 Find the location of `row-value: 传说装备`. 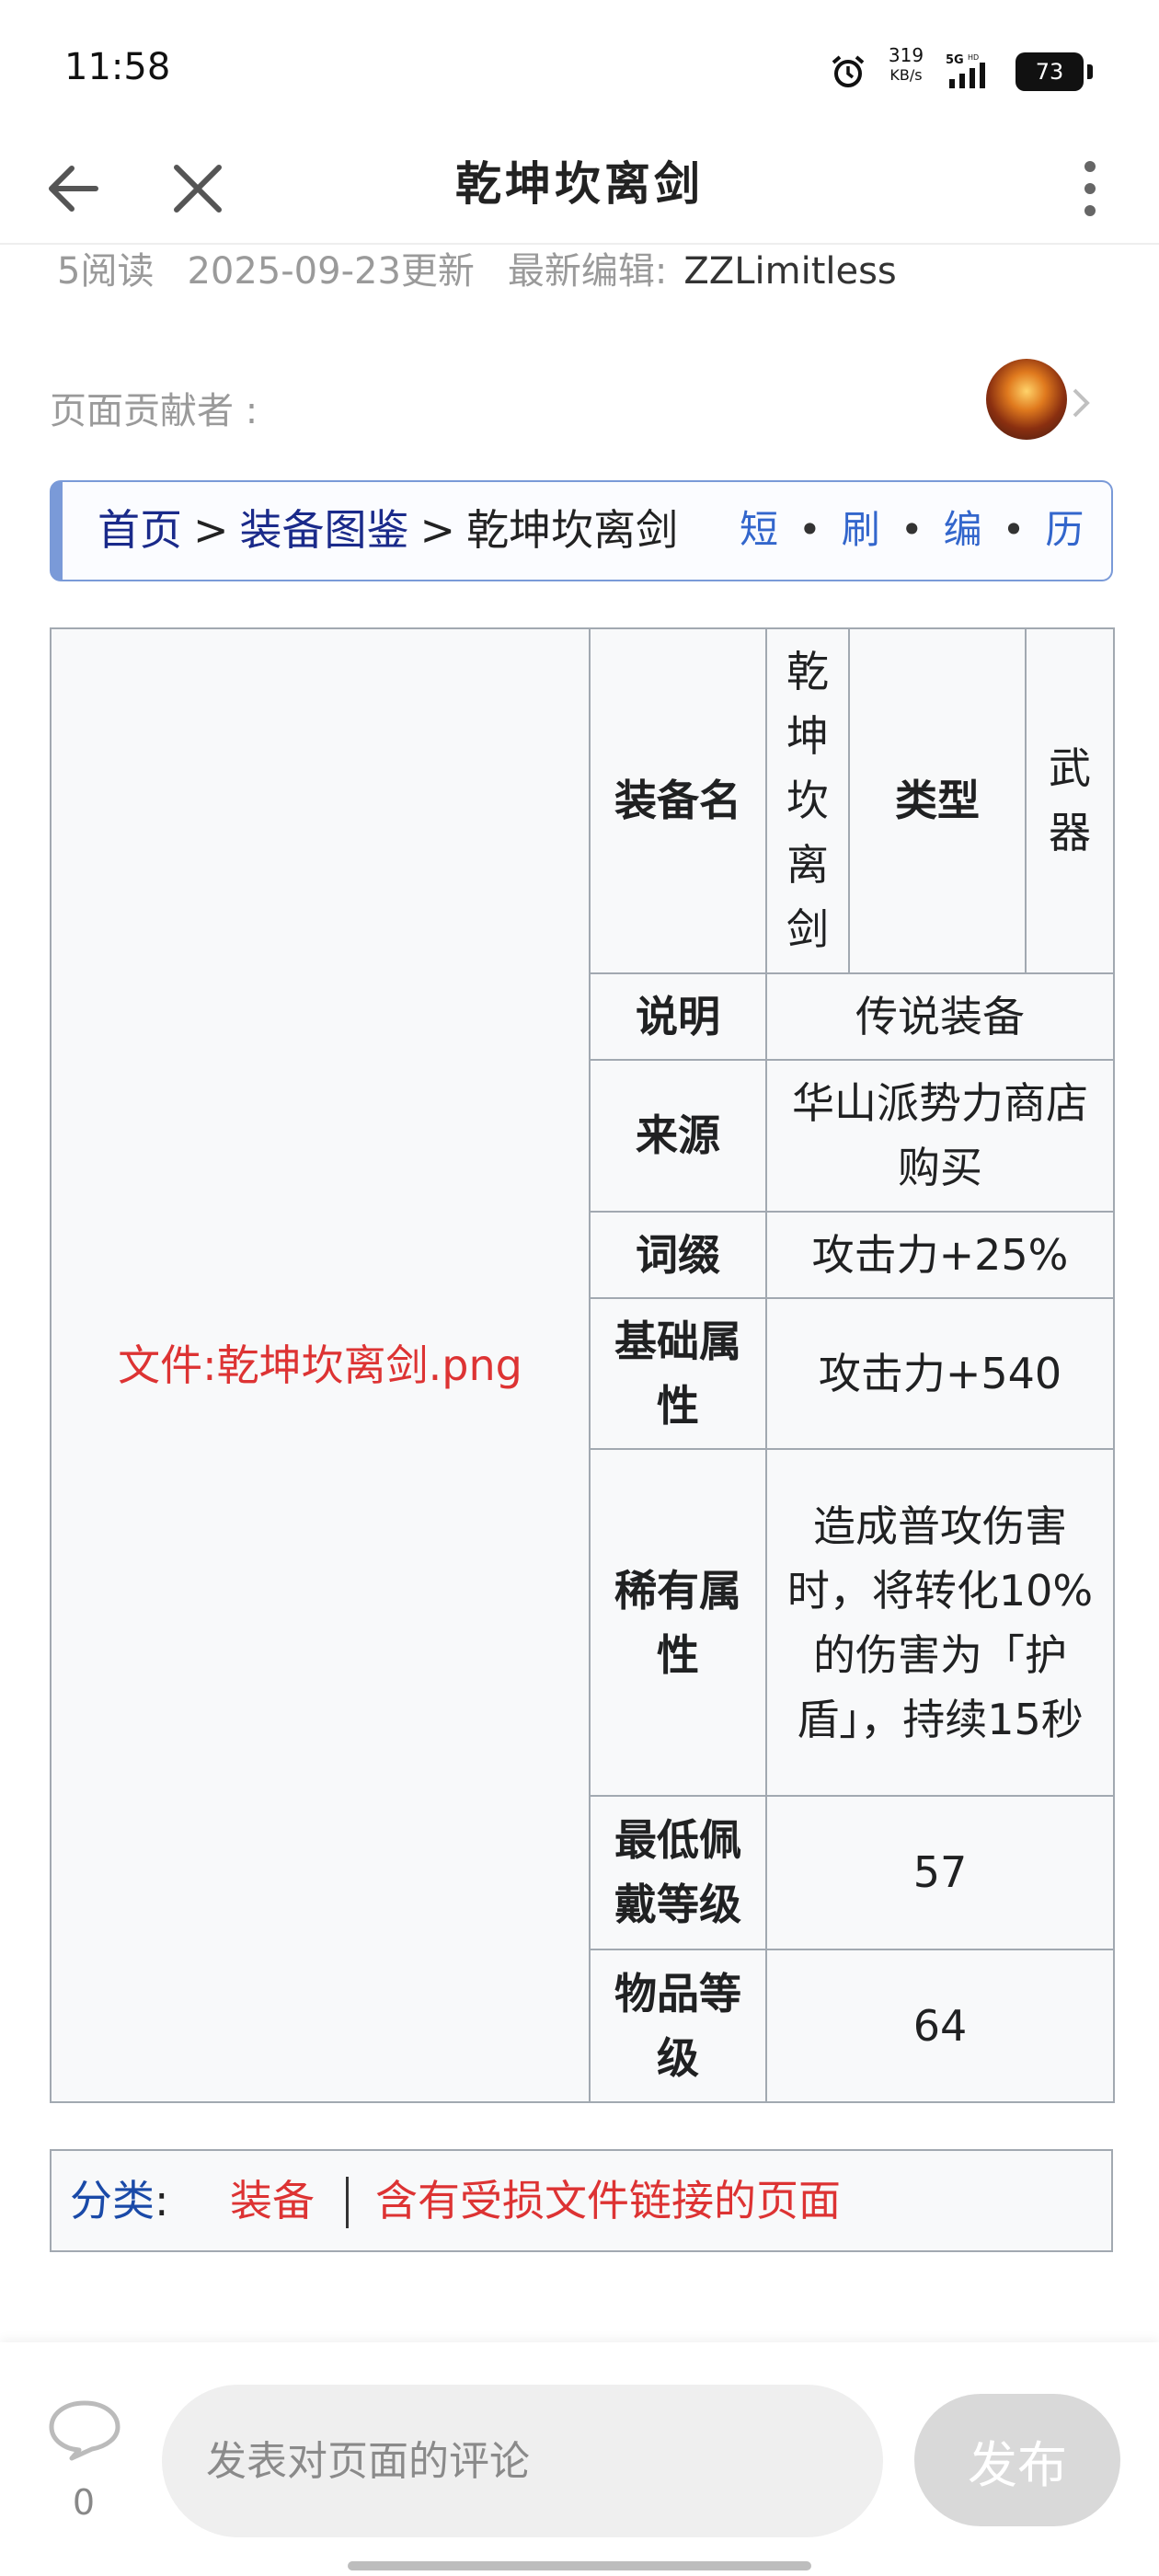

row-value: 传说装备 is located at coordinates (940, 1017).